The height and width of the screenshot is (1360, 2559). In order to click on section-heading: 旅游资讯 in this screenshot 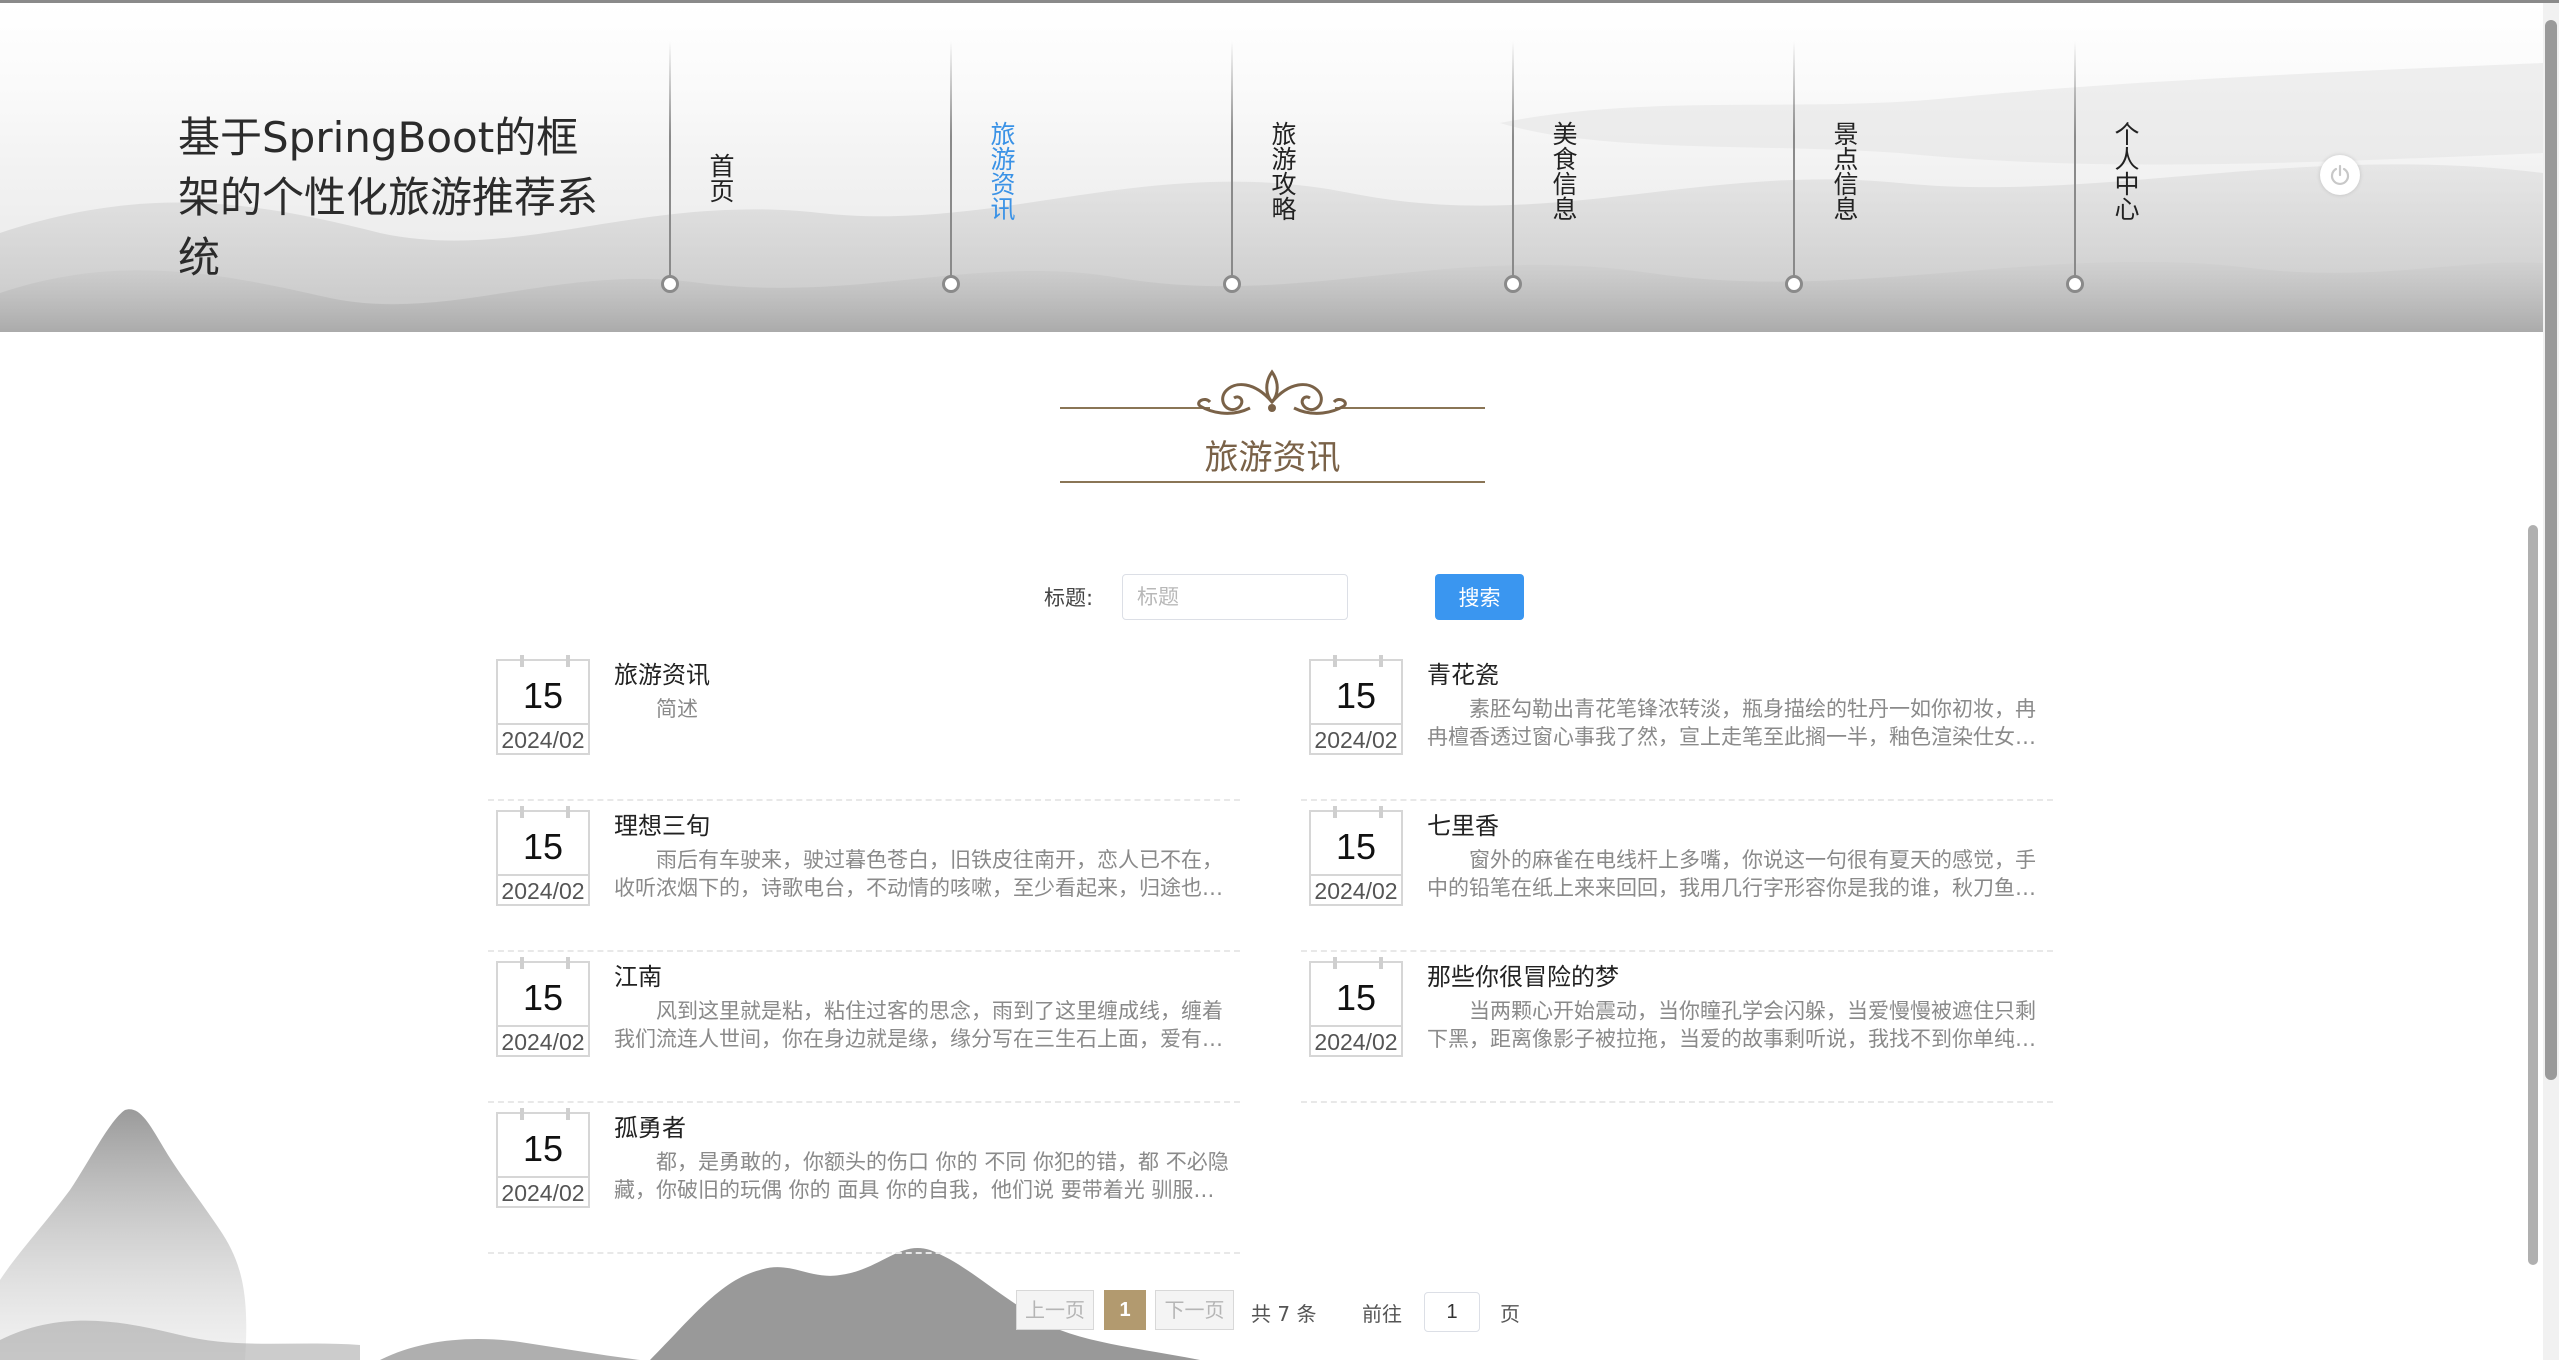, I will do `click(1272, 427)`.